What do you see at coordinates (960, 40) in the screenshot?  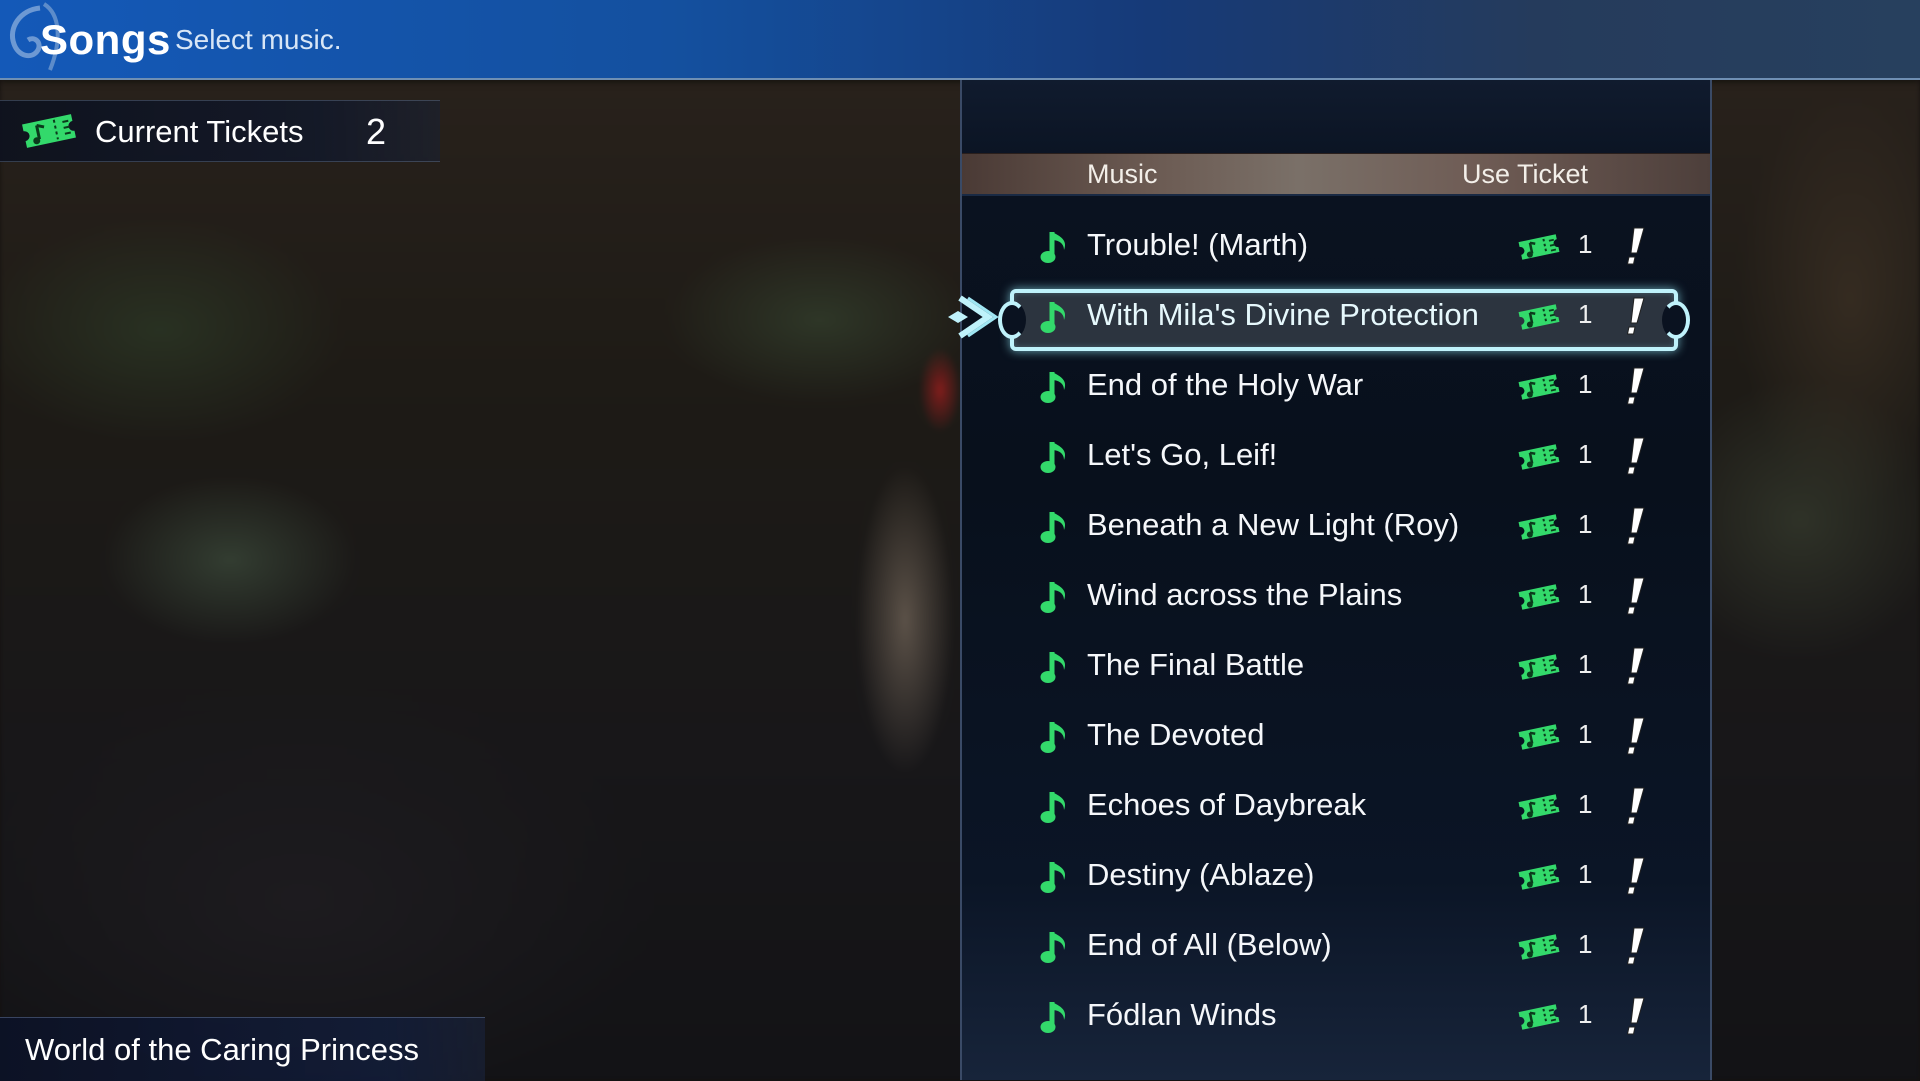 I see `header-bar: Songs Select music.` at bounding box center [960, 40].